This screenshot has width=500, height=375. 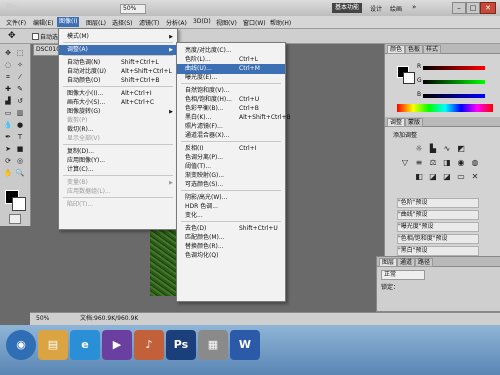 I want to click on menu-edit: 编辑(E), so click(x=43, y=22).